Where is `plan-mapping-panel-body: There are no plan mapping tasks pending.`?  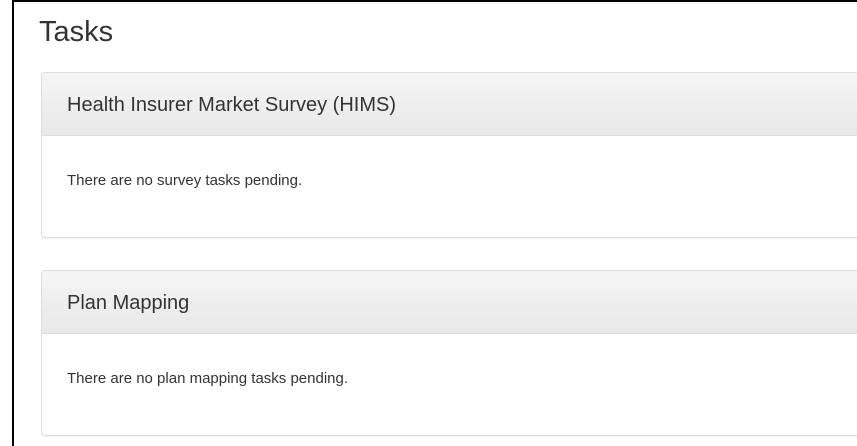
plan-mapping-panel-body: There are no plan mapping tasks pending. is located at coordinates (449, 361).